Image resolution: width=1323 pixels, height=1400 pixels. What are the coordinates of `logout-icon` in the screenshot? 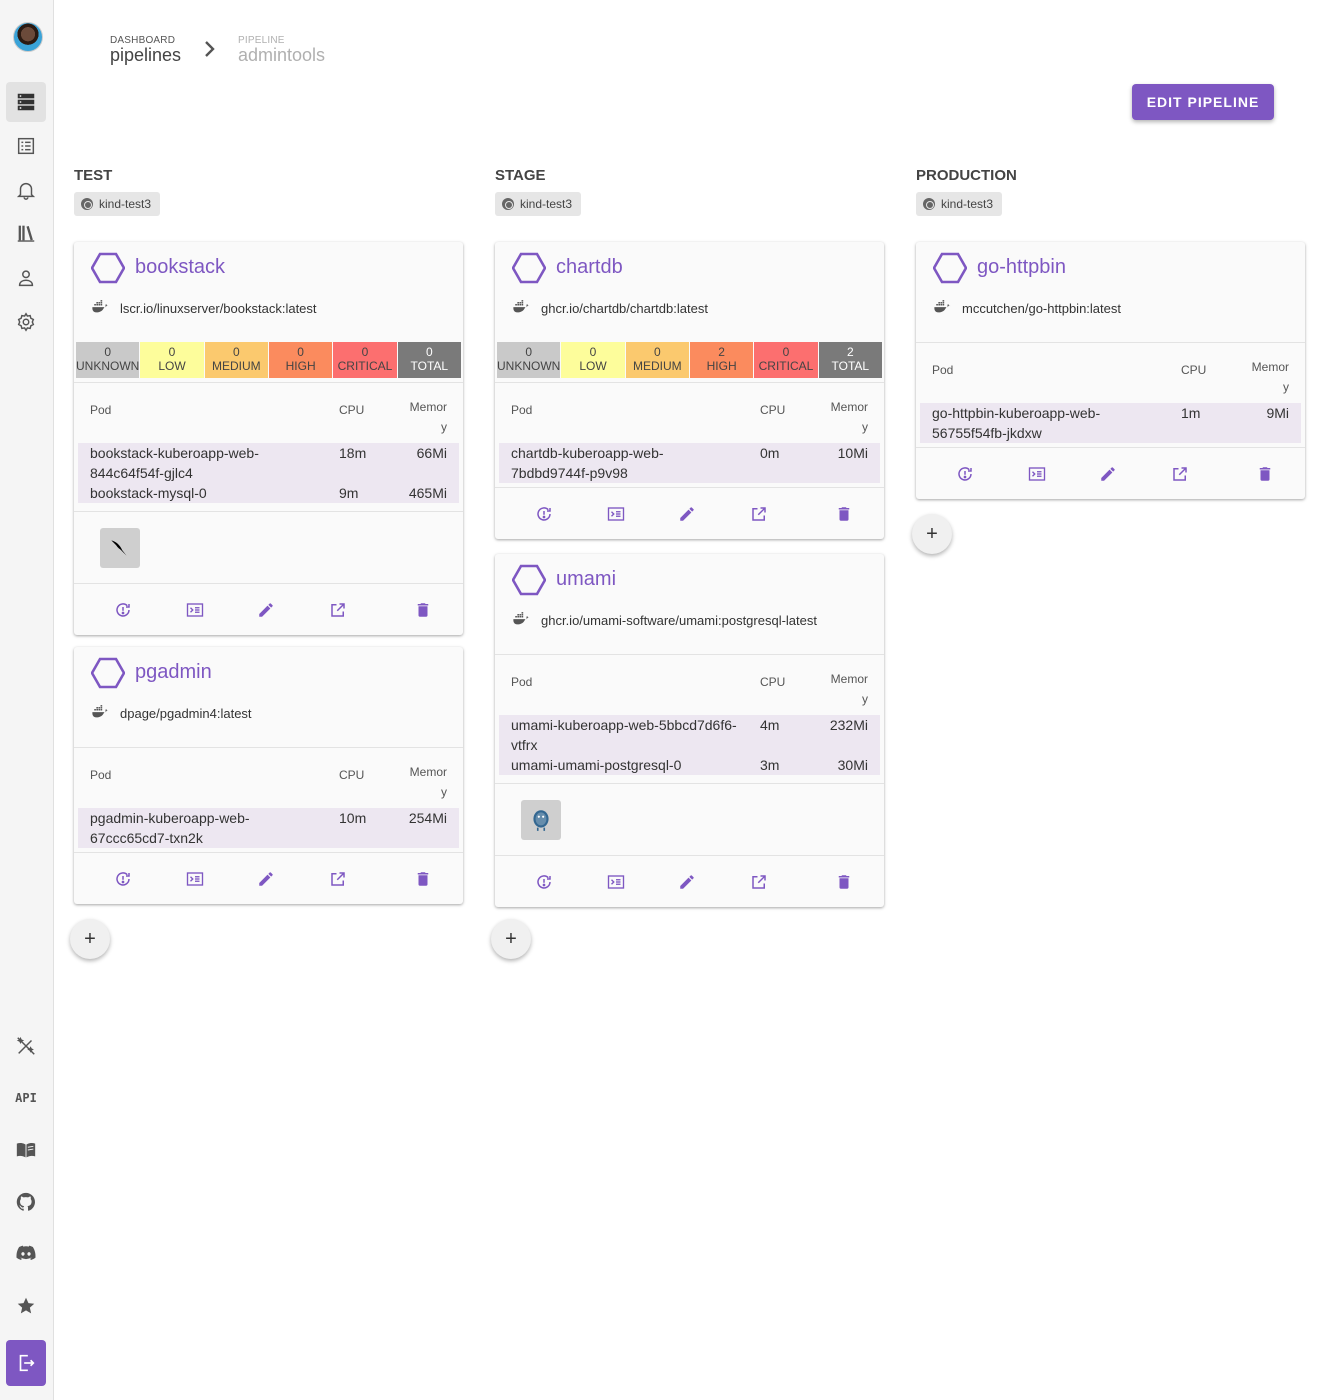 It's located at (26, 1363).